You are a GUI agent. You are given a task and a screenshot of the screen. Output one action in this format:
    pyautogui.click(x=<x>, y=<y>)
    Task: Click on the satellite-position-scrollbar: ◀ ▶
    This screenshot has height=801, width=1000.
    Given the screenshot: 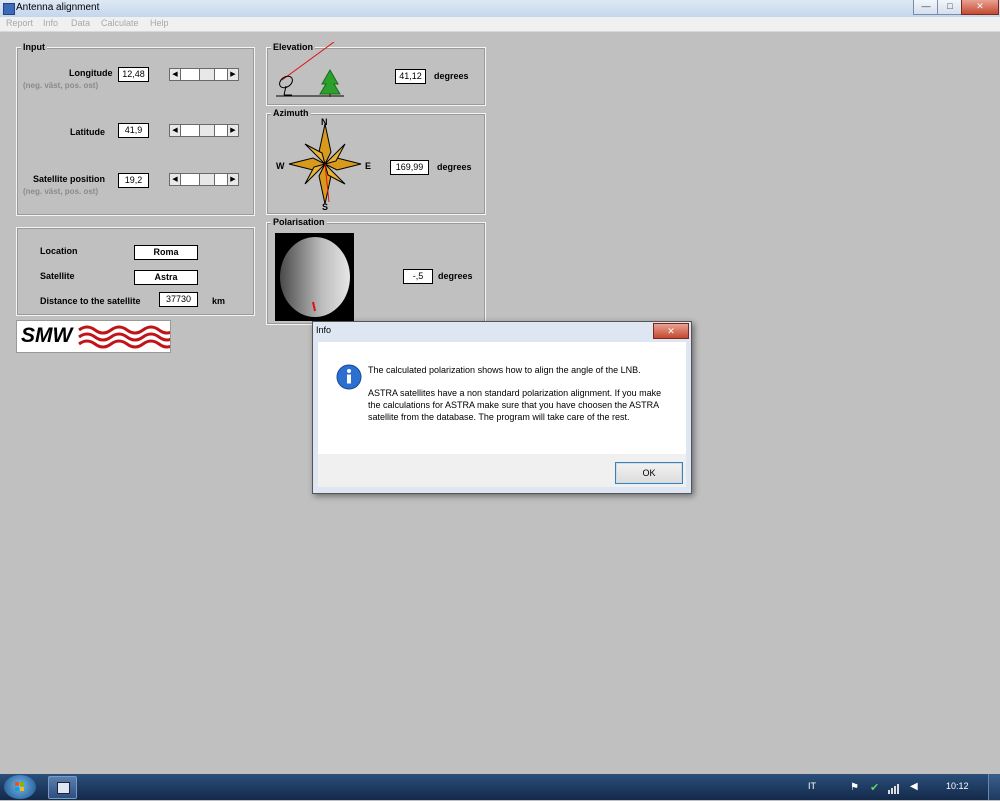 What is the action you would take?
    pyautogui.click(x=204, y=179)
    